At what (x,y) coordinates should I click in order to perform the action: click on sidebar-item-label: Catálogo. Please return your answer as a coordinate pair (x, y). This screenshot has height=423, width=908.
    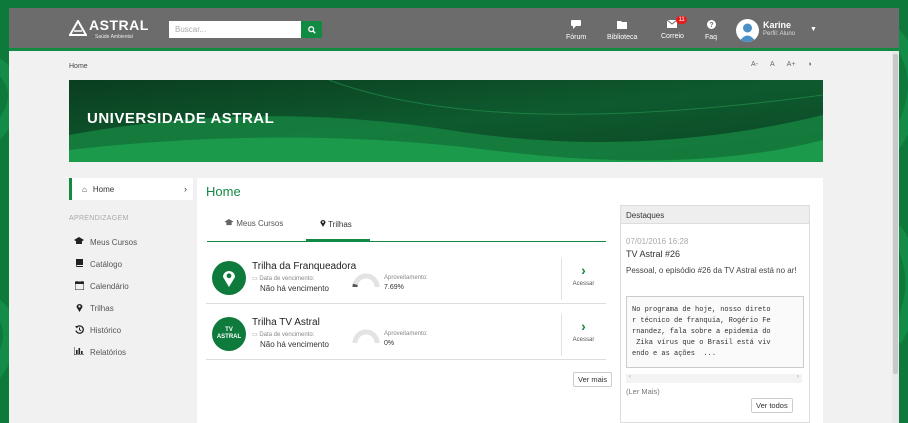
    Looking at the image, I should click on (106, 264).